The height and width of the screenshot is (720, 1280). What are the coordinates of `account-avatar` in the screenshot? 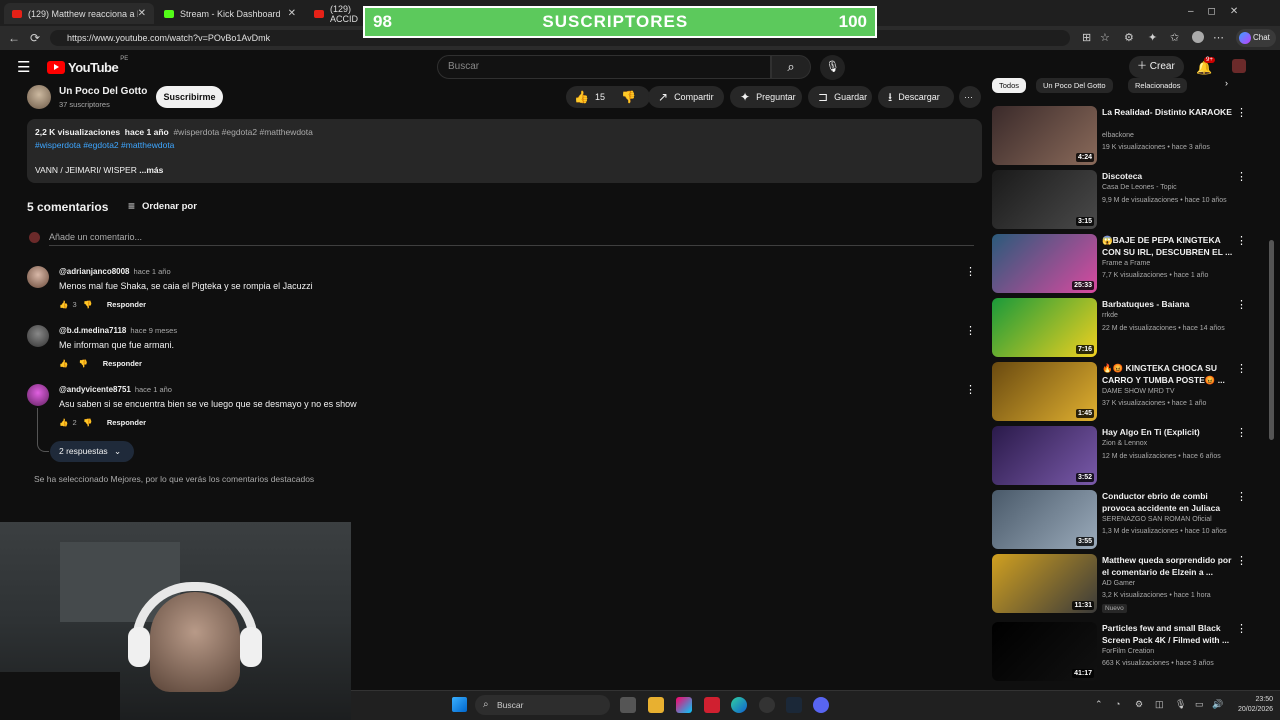 It's located at (1239, 66).